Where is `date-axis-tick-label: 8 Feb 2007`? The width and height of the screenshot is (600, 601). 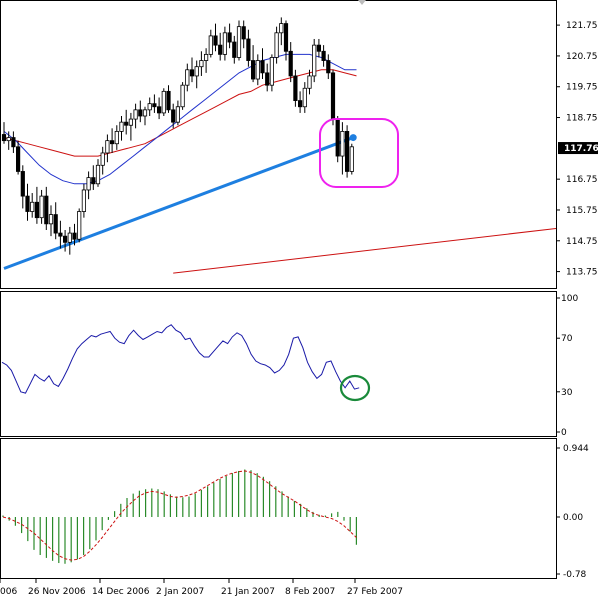 date-axis-tick-label: 8 Feb 2007 is located at coordinates (310, 592).